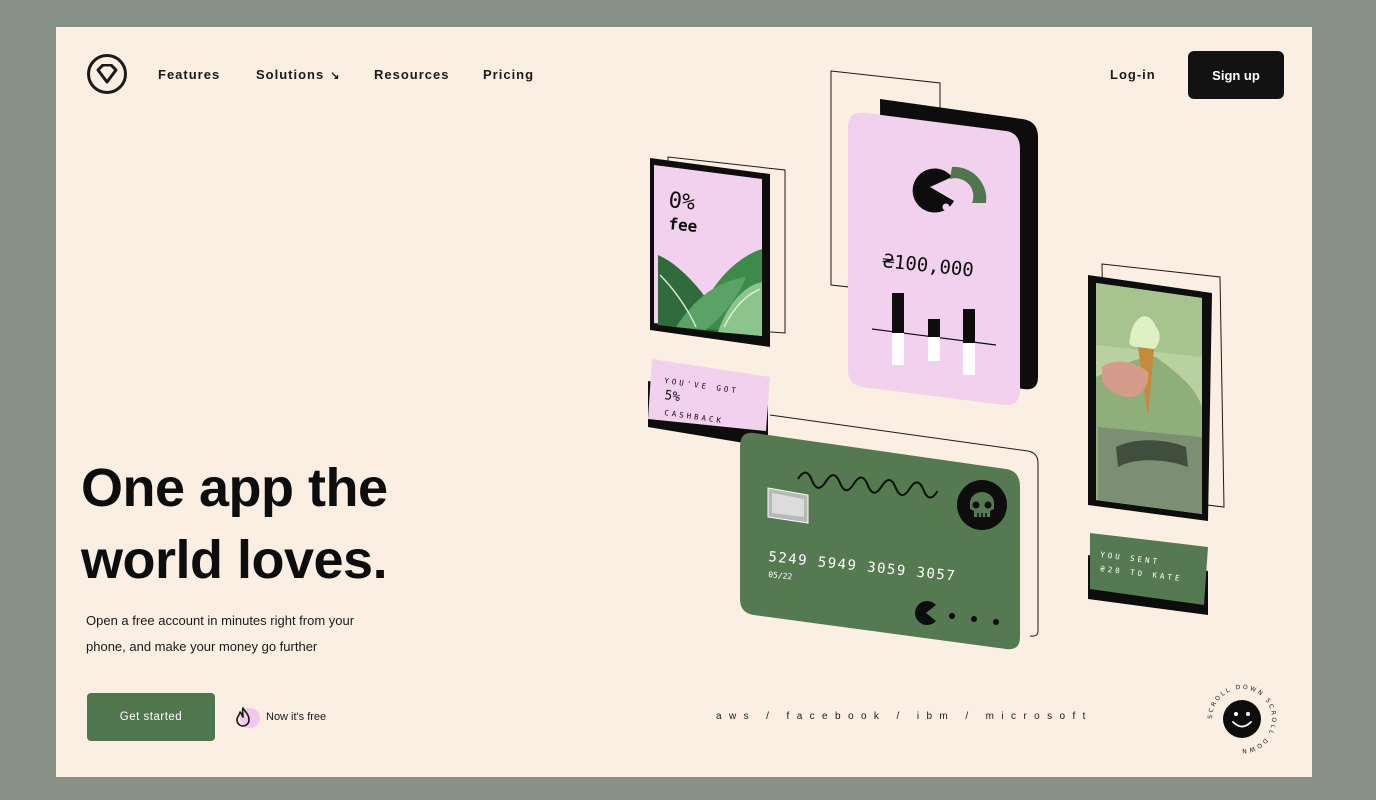 This screenshot has width=1376, height=800. Describe the element at coordinates (683, 225) in the screenshot. I see `fee-label: fee` at that location.